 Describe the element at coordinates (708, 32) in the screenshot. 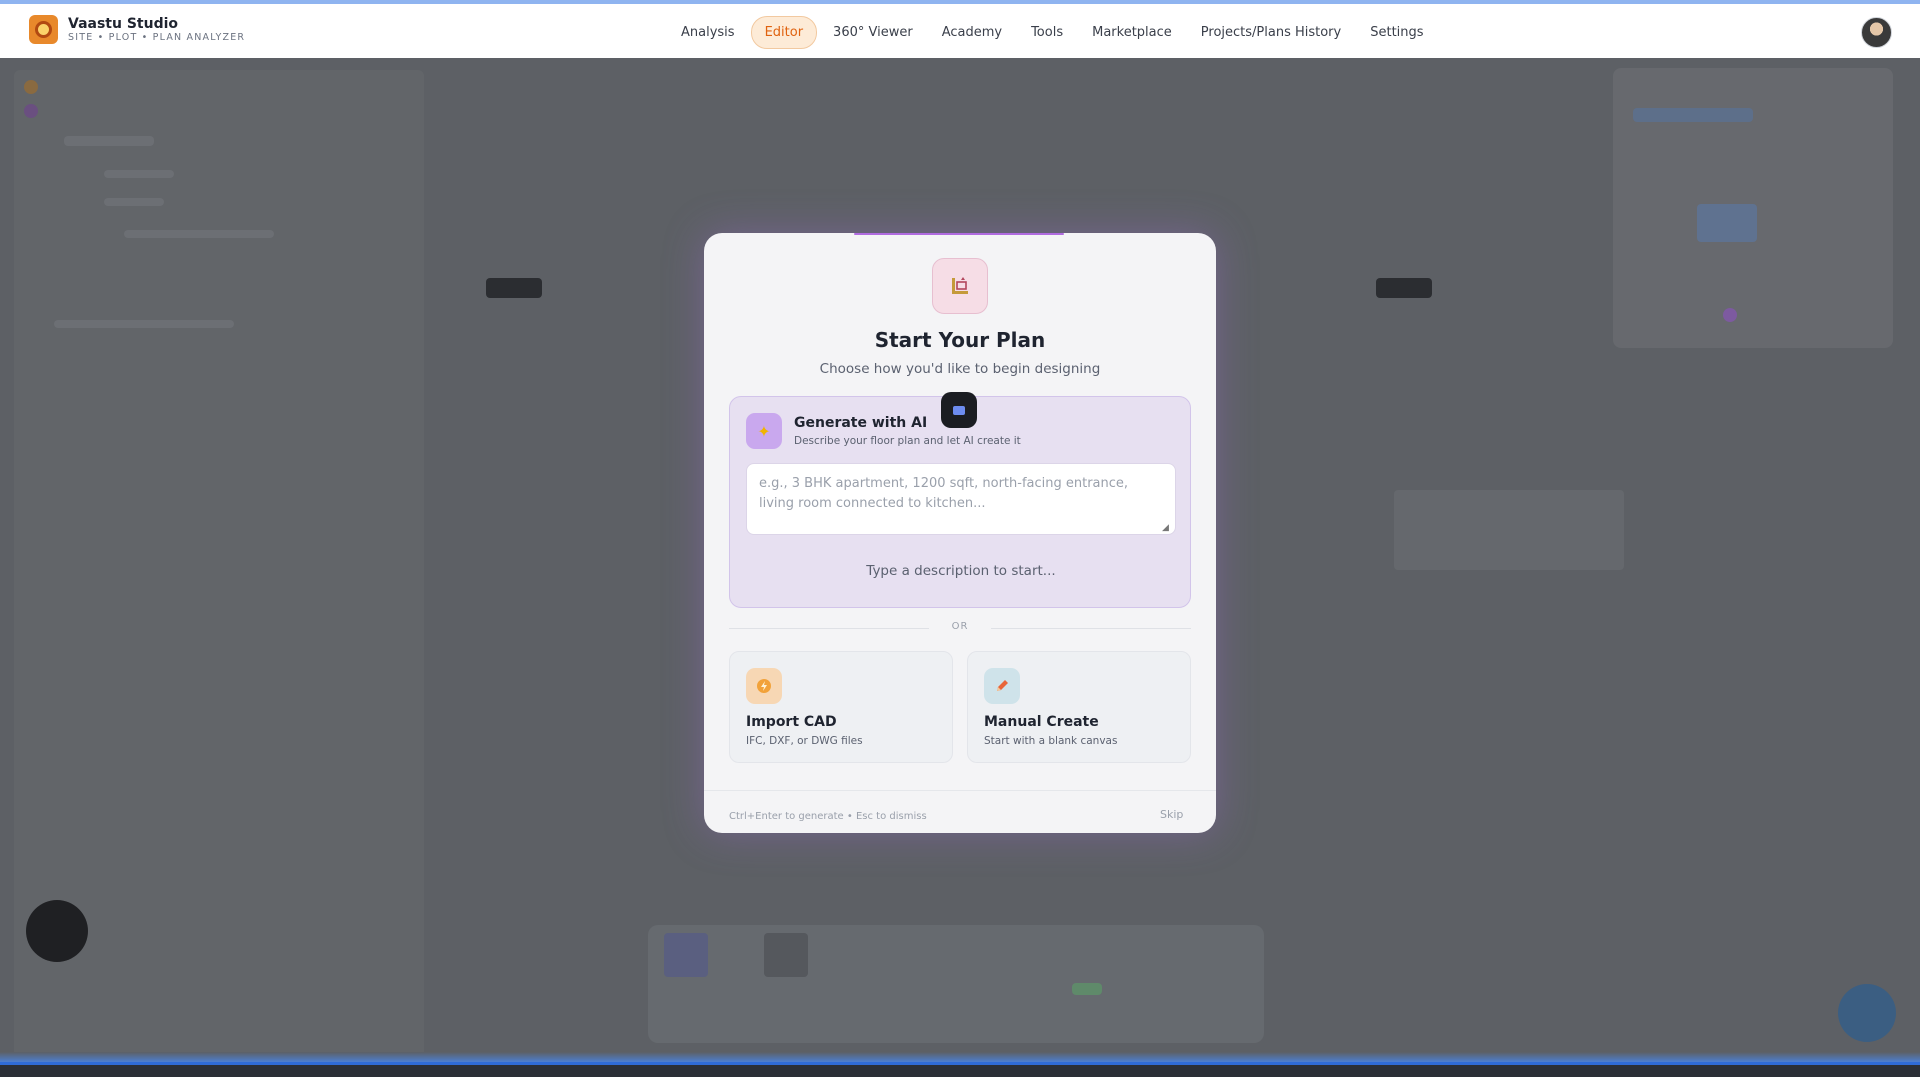

I see `nav-item-analysis: Analysis` at that location.